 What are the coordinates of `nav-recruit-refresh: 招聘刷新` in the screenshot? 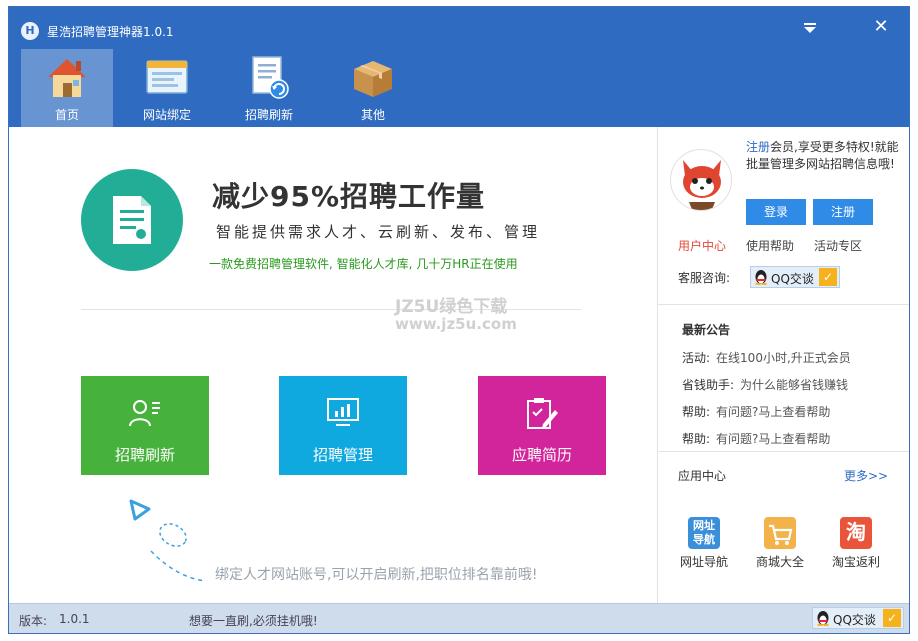 It's located at (269, 88).